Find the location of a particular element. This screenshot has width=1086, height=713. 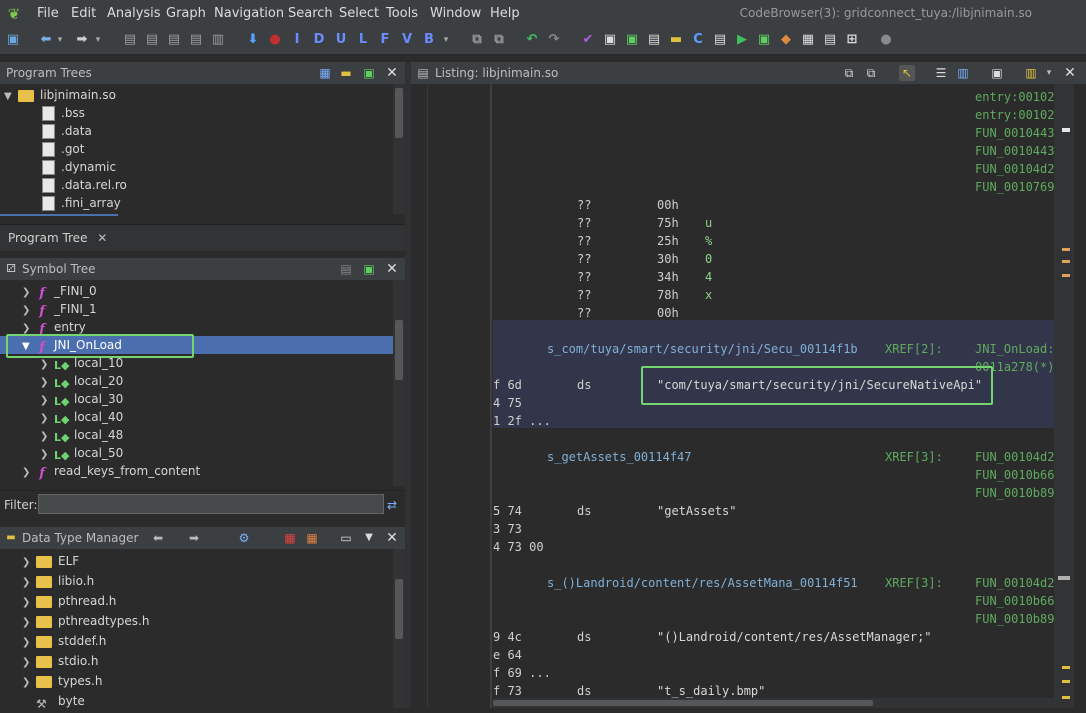

dtm-item-stdio: ❯ stdio.h is located at coordinates (60, 661).